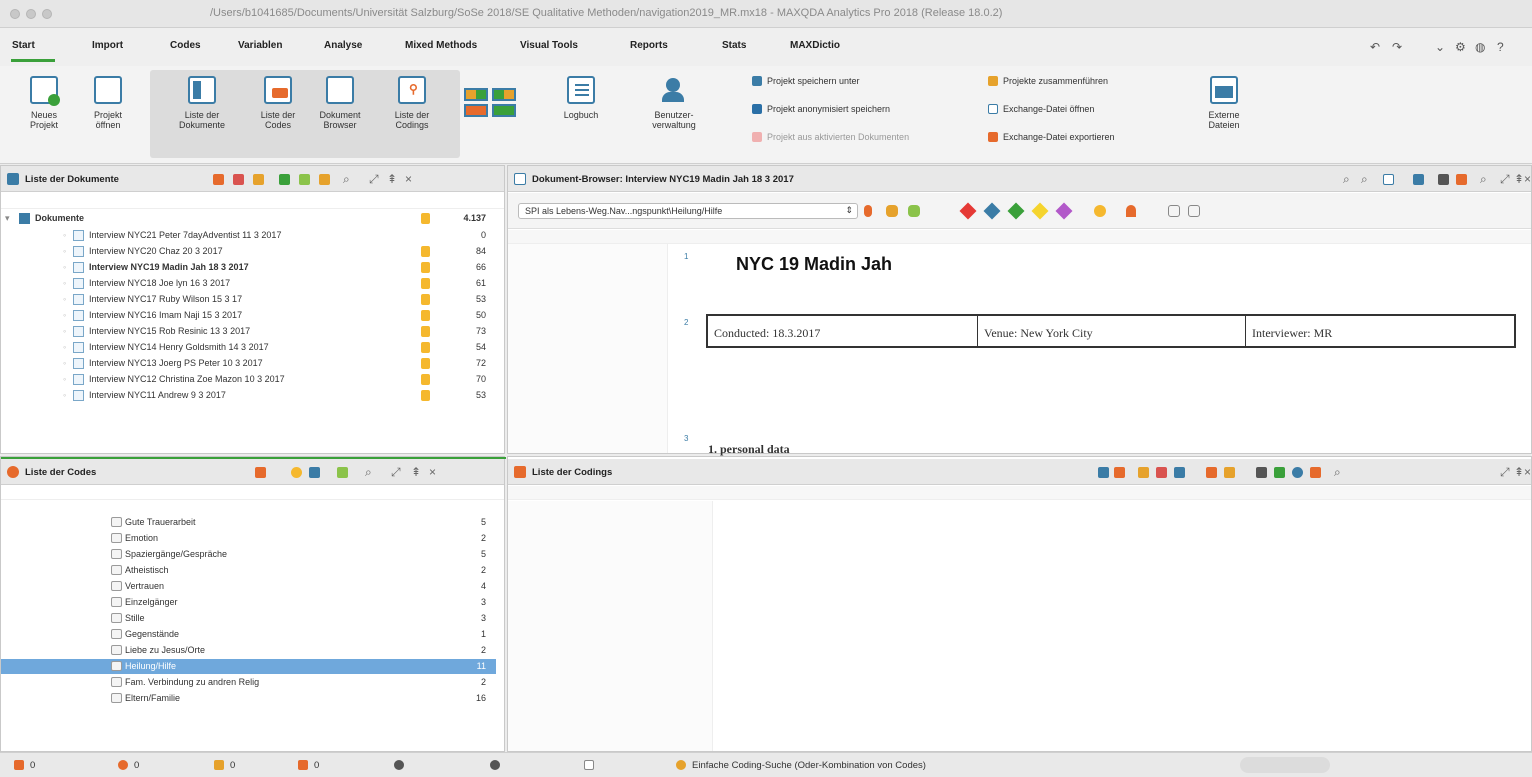 The width and height of the screenshot is (1532, 777). What do you see at coordinates (1380, 331) in the screenshot?
I see `table-cell-interviewer: Interviewer: MR` at bounding box center [1380, 331].